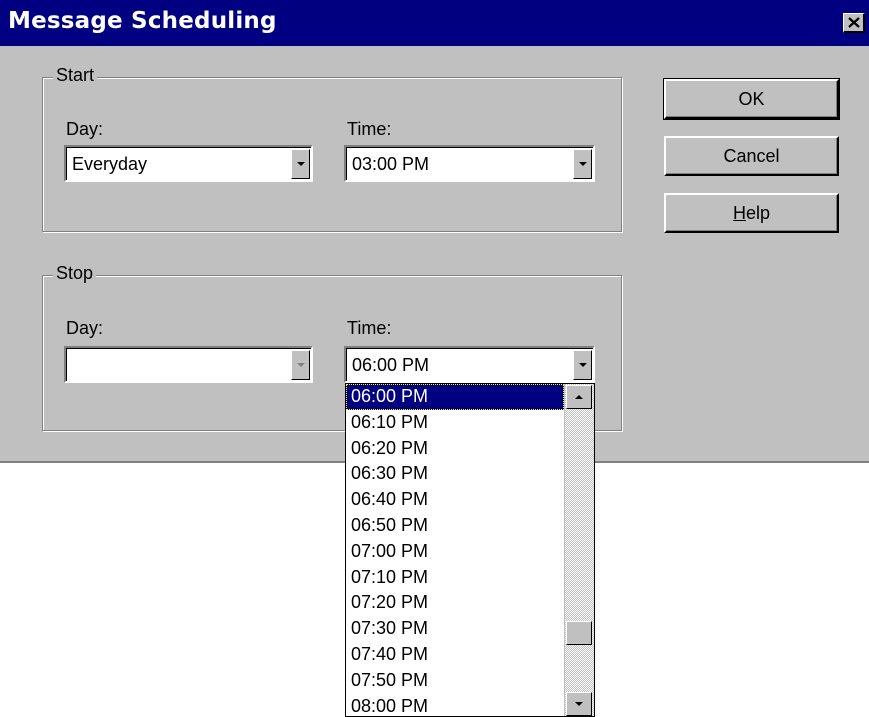  I want to click on scroll-up-button, so click(579, 397).